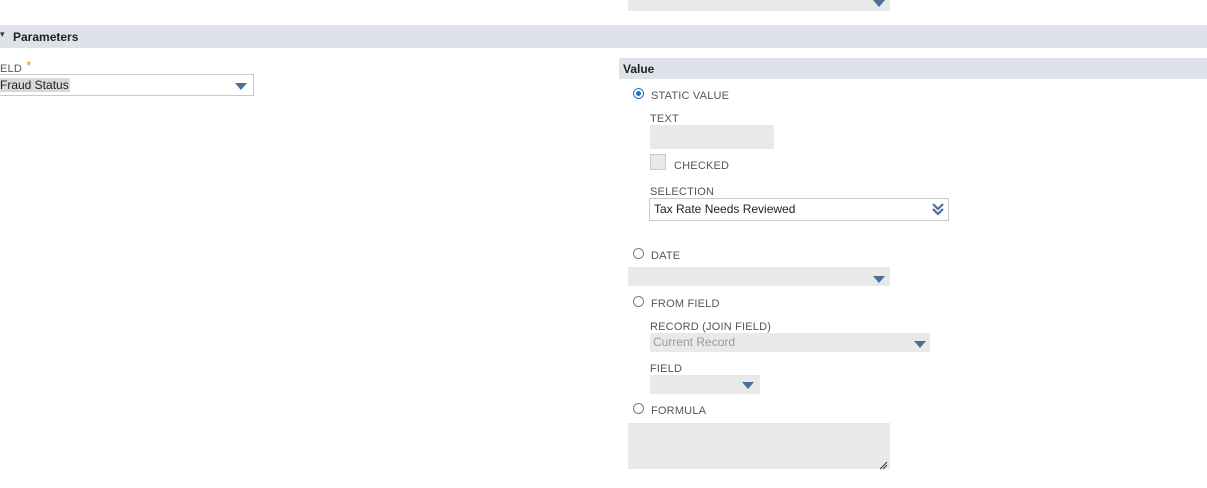 This screenshot has height=488, width=1207. I want to click on parameters-section-header: ▾ Parameters, so click(603, 36).